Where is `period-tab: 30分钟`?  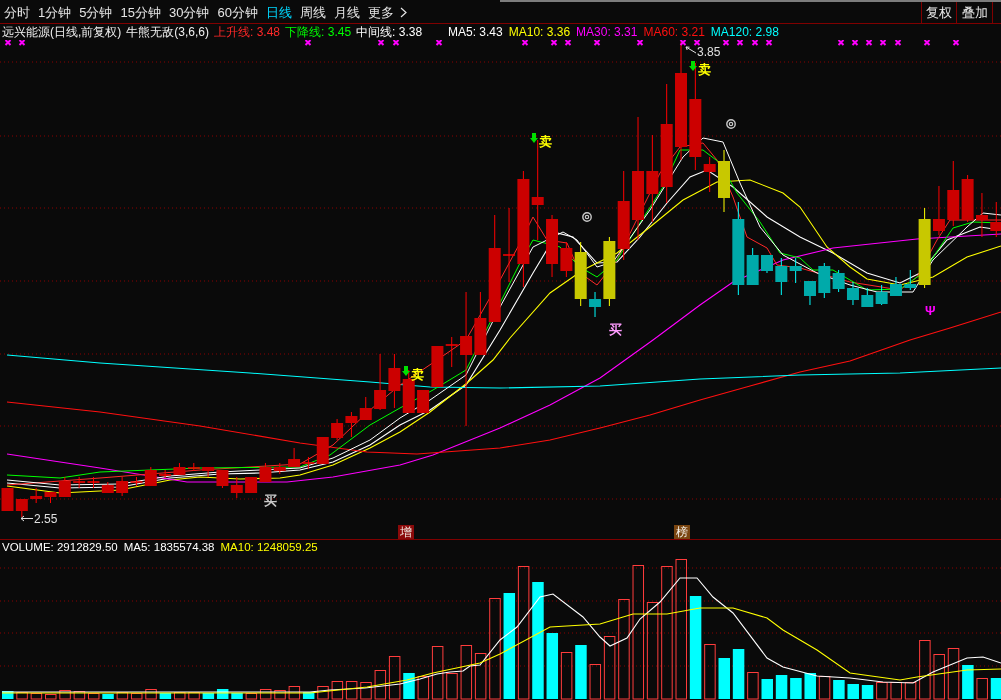 period-tab: 30分钟 is located at coordinates (189, 12).